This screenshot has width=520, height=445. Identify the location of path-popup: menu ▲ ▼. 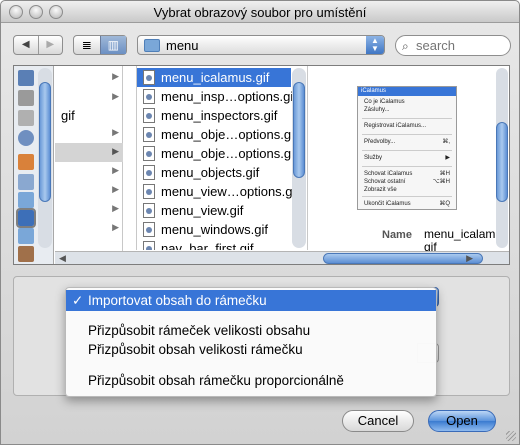
(261, 45).